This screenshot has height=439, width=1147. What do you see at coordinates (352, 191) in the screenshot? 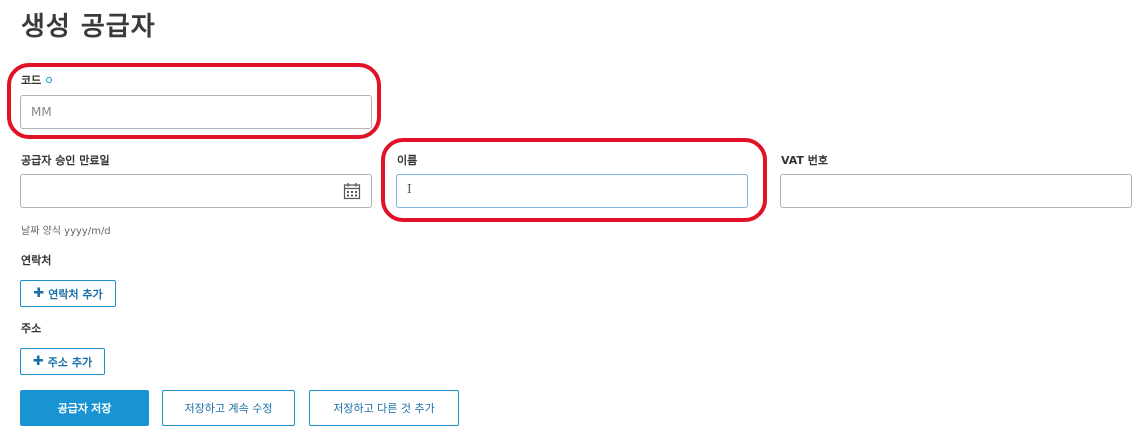
I see `calendar-icon` at bounding box center [352, 191].